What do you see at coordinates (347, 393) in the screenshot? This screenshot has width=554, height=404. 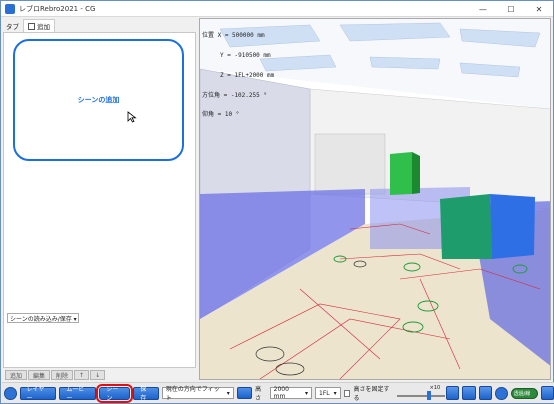 I see `fix-height-checkbox` at bounding box center [347, 393].